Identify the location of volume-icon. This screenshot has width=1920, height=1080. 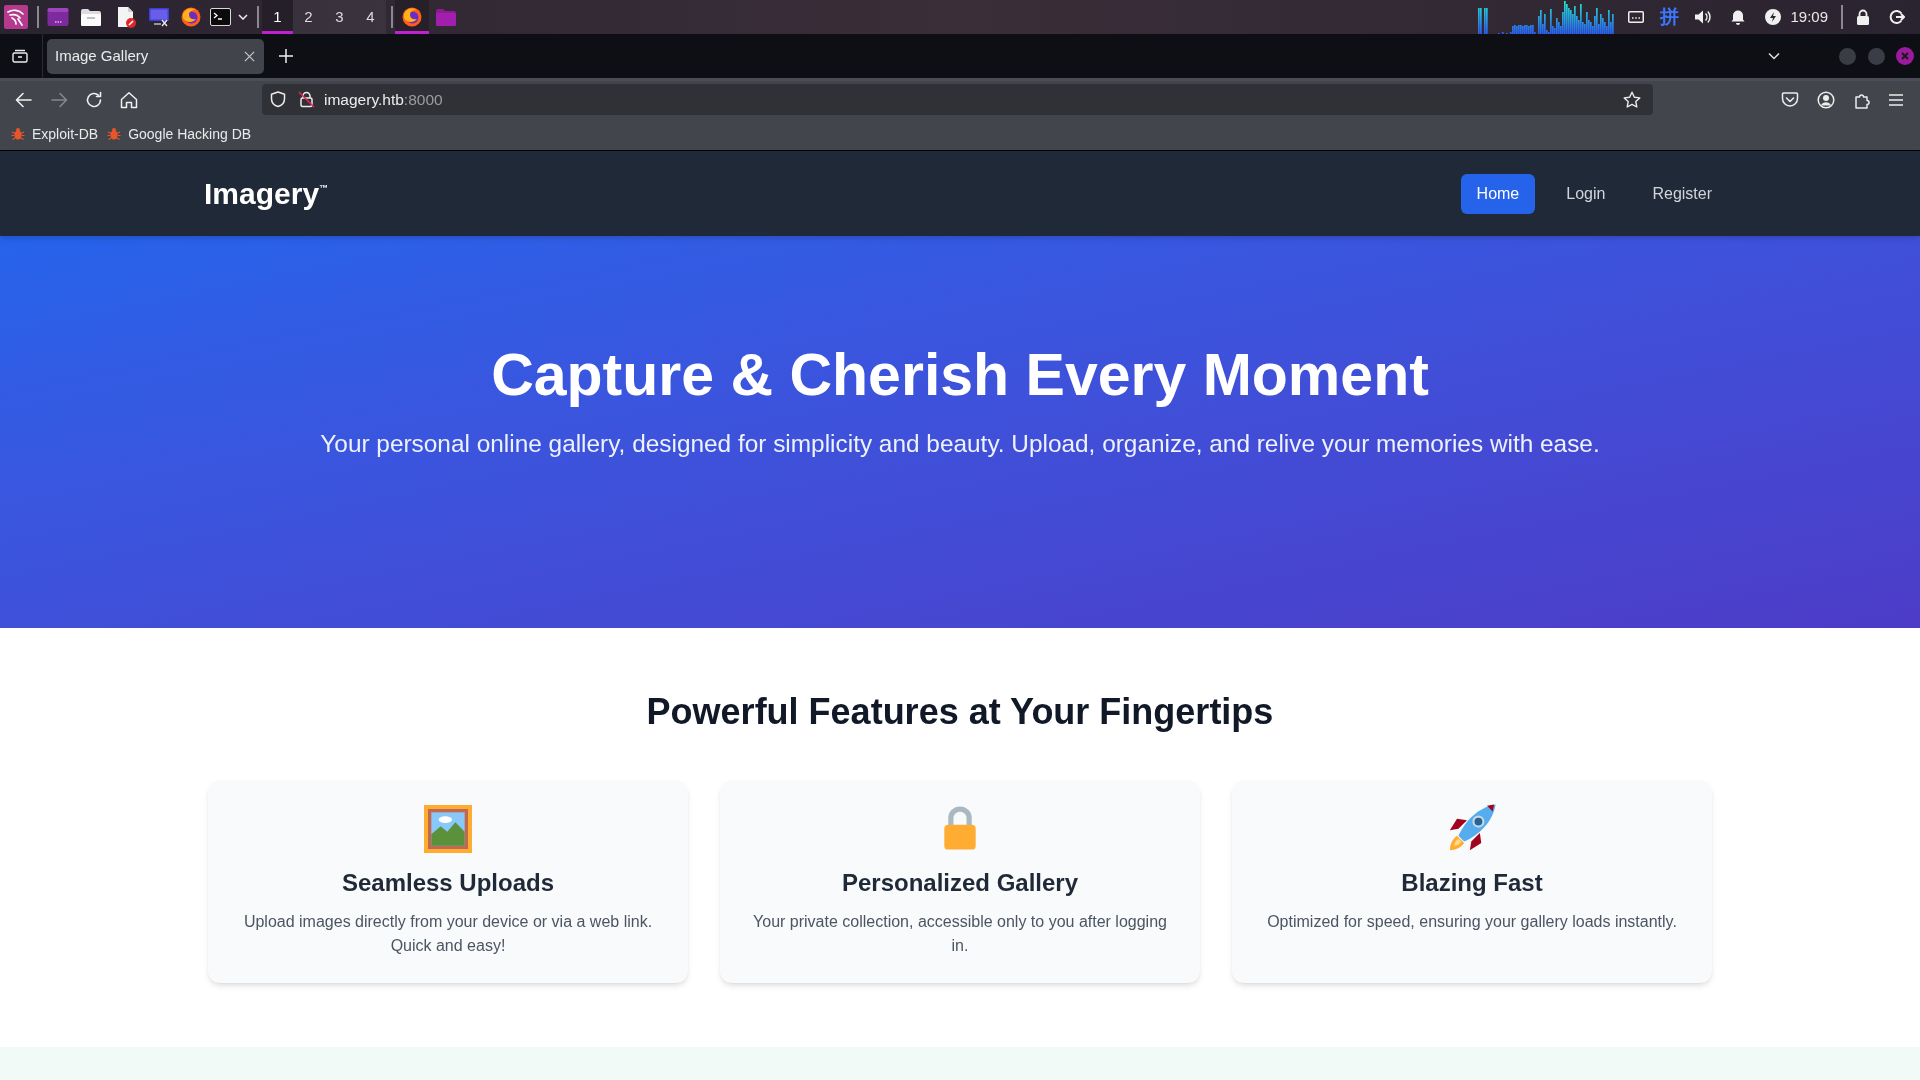
(1703, 17).